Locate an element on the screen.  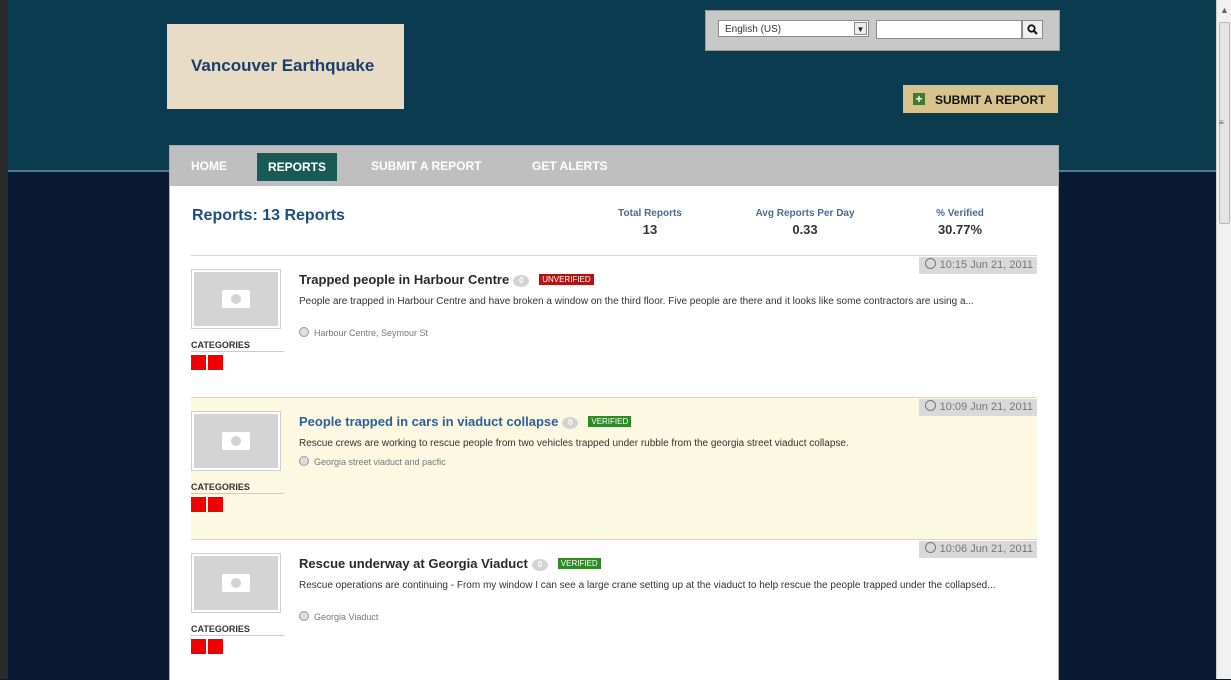
language-select-value: English (US) is located at coordinates (753, 29).